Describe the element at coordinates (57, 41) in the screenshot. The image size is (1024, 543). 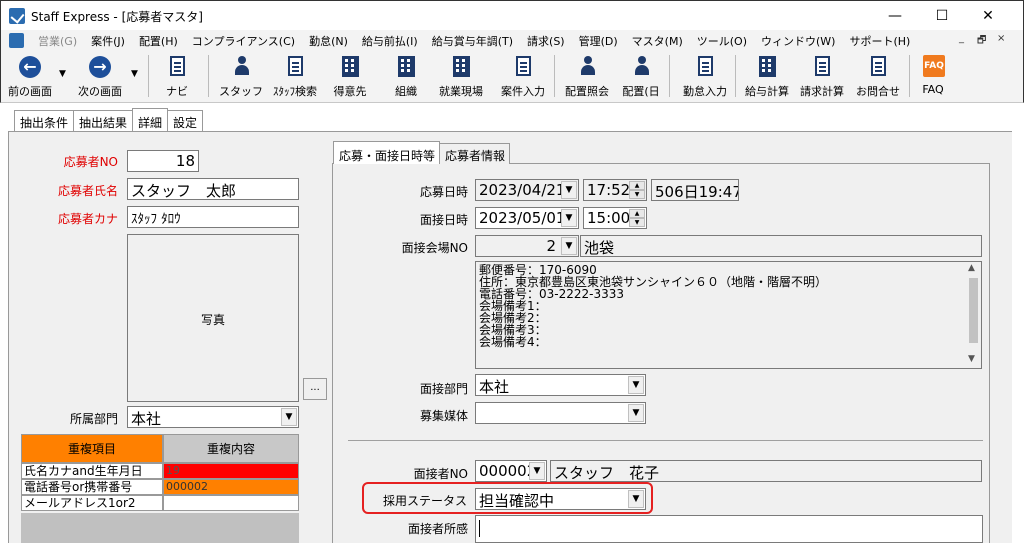
I see `menu-sales: 営業(G)` at that location.